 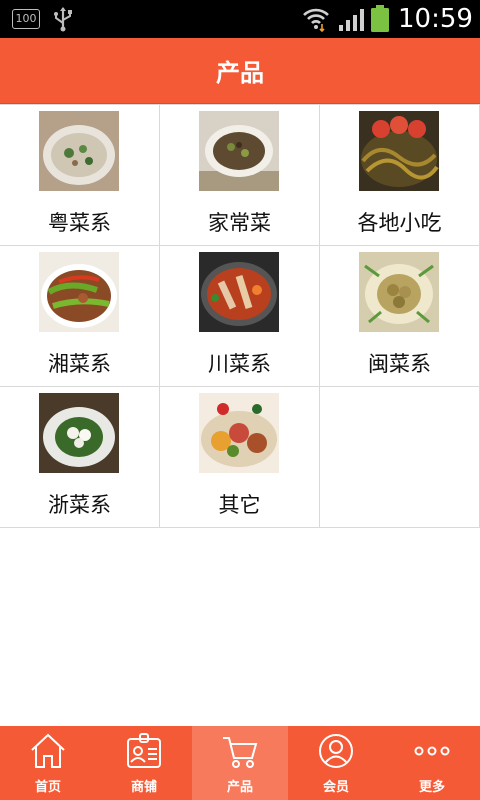 I want to click on category-label: 粤菜系, so click(x=79, y=223).